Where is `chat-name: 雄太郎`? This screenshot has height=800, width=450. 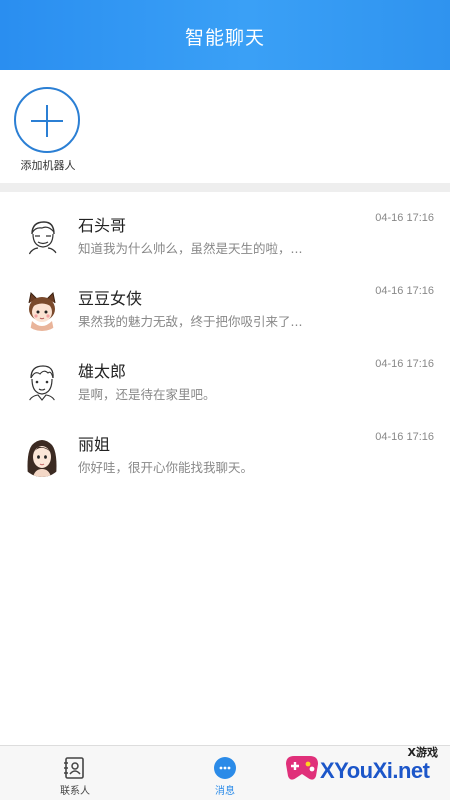 chat-name: 雄太郎 is located at coordinates (102, 371).